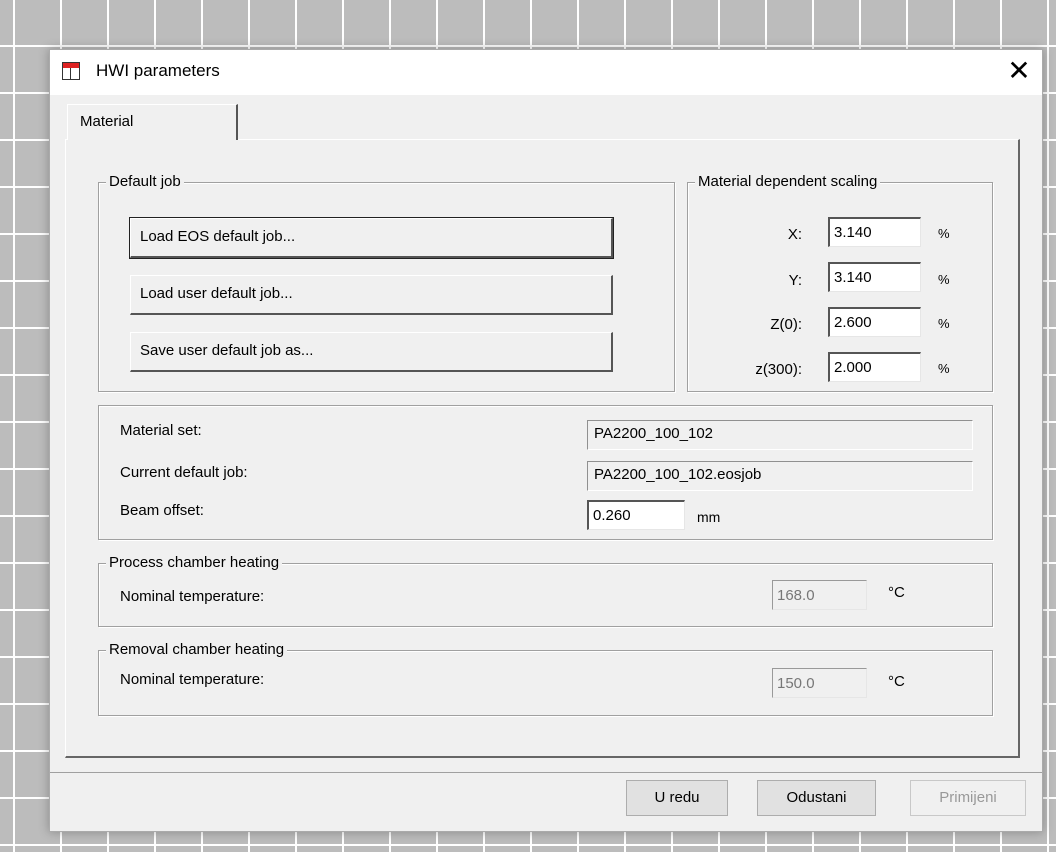 Image resolution: width=1056 pixels, height=852 pixels. I want to click on beam-offset-unit: mm, so click(709, 517).